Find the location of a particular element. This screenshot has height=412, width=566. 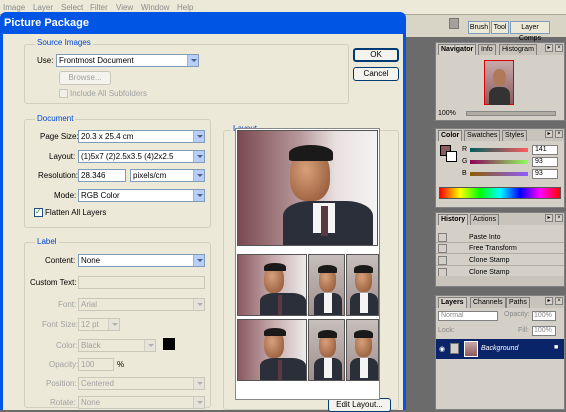

flatten-layers-label: Flatten All Layers is located at coordinates (76, 212).